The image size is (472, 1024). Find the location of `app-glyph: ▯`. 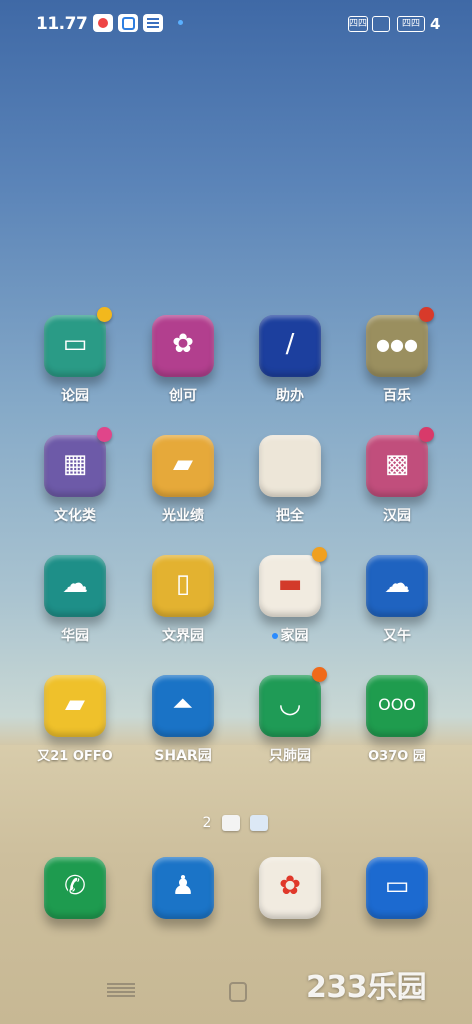

app-glyph: ▯ is located at coordinates (183, 584).